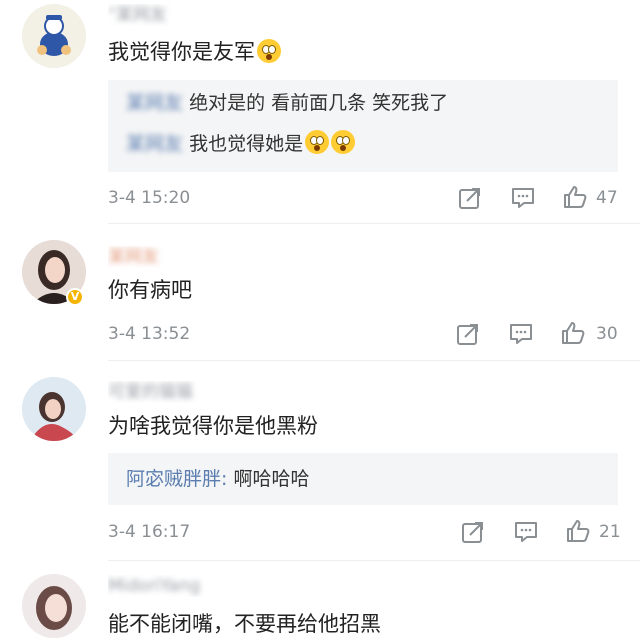 Image resolution: width=640 pixels, height=640 pixels. Describe the element at coordinates (320, 334) in the screenshot. I see `comment-meta: 3-4 13:52 30` at that location.